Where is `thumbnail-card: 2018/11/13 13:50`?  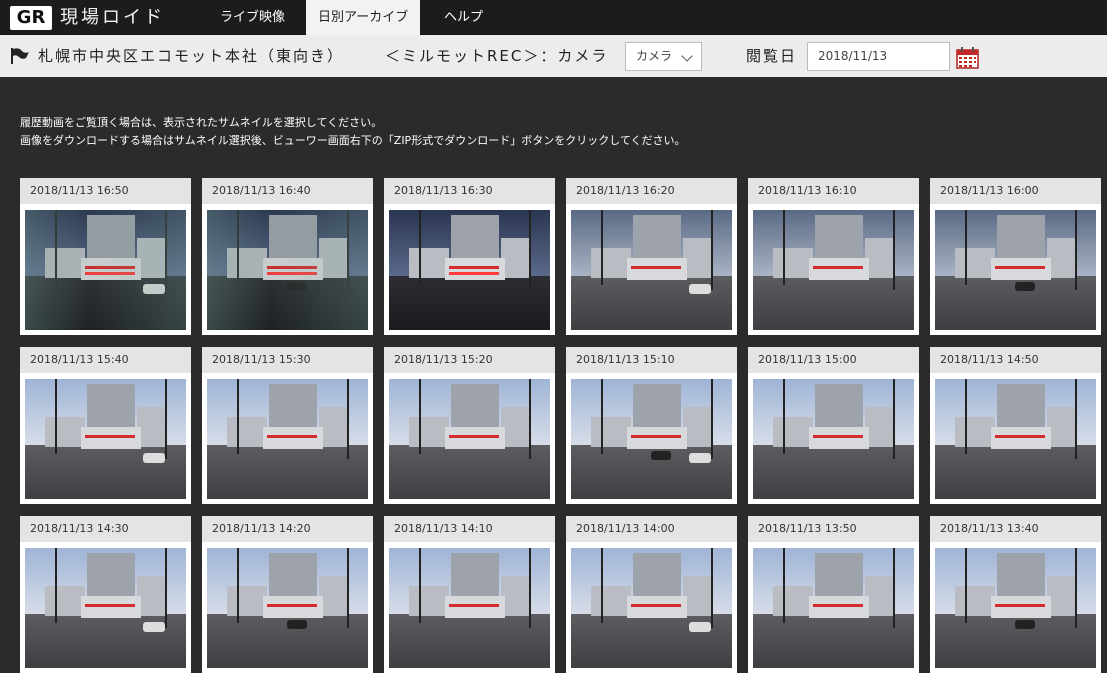
thumbnail-card: 2018/11/13 13:50 is located at coordinates (833, 594).